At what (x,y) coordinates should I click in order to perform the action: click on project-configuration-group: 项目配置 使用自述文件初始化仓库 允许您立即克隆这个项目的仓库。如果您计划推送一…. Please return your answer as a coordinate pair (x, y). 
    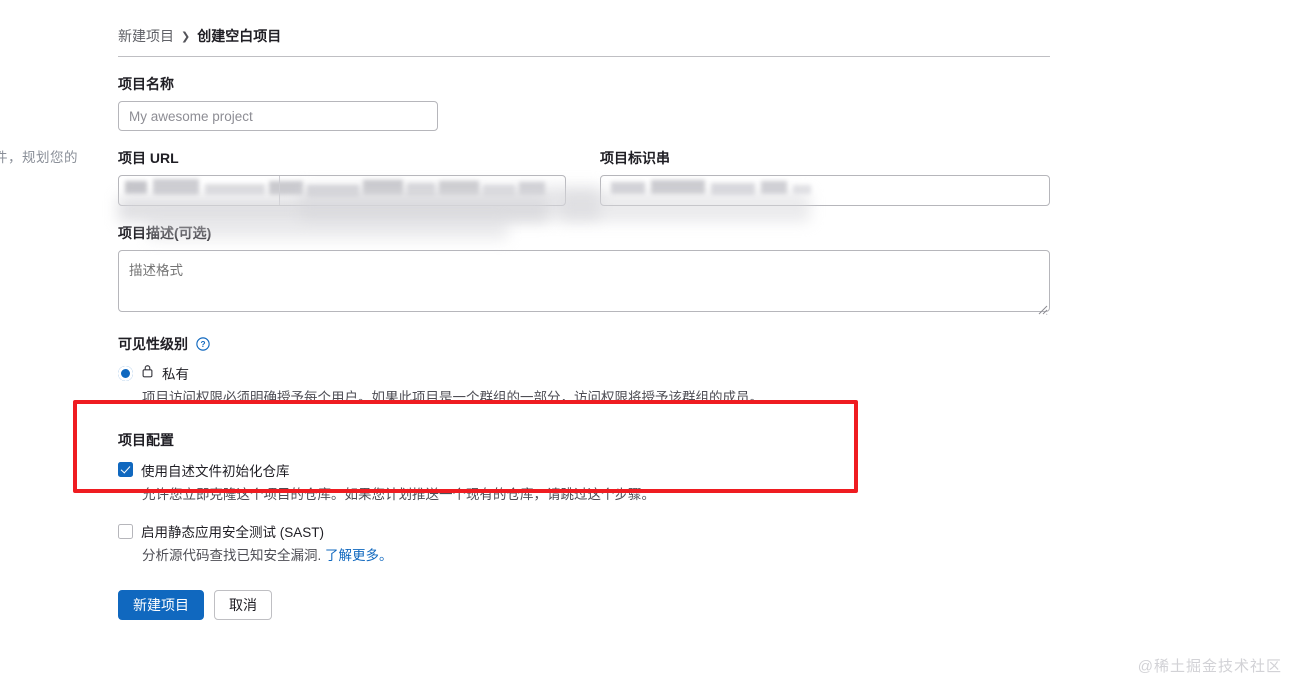
    Looking at the image, I should click on (584, 467).